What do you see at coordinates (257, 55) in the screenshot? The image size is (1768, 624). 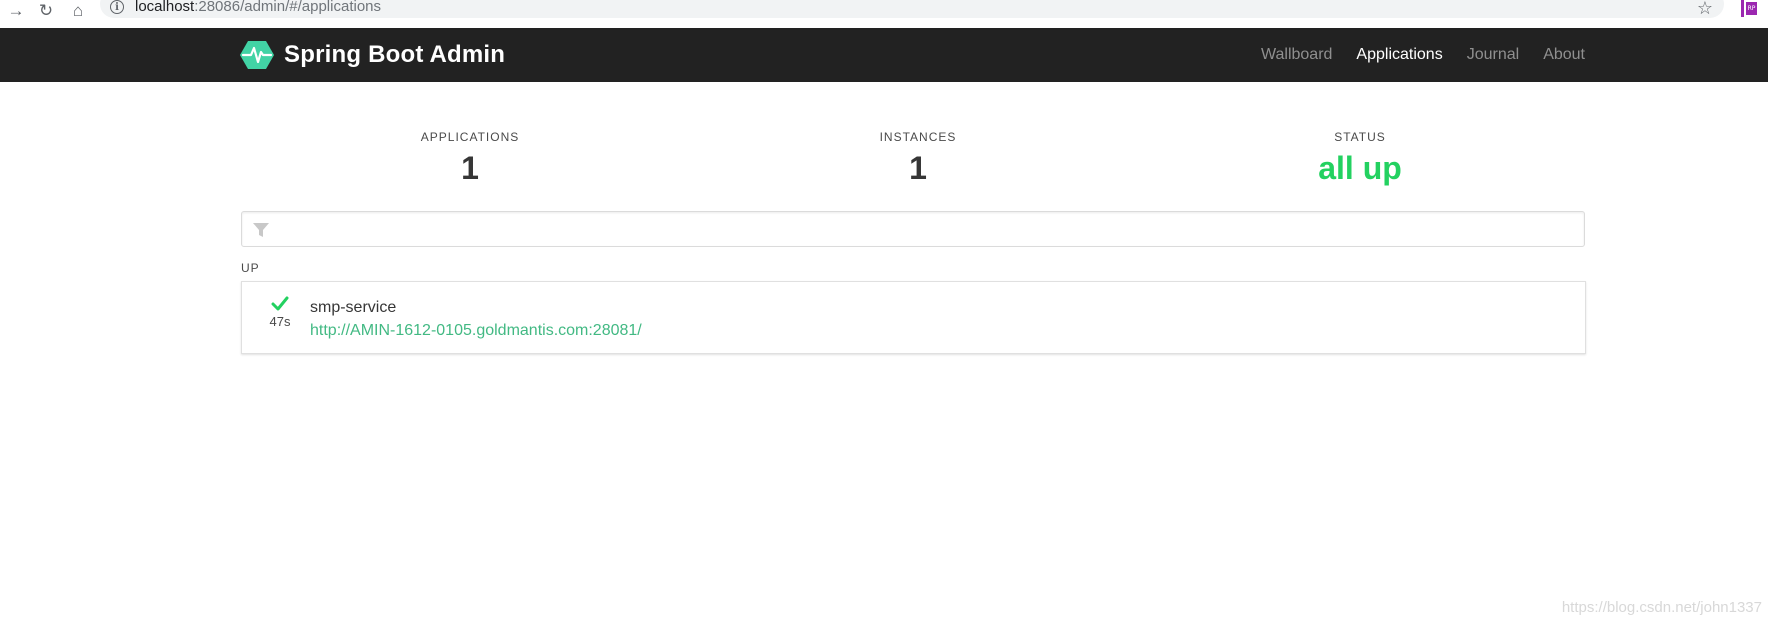 I see `heartbeat-logo-icon` at bounding box center [257, 55].